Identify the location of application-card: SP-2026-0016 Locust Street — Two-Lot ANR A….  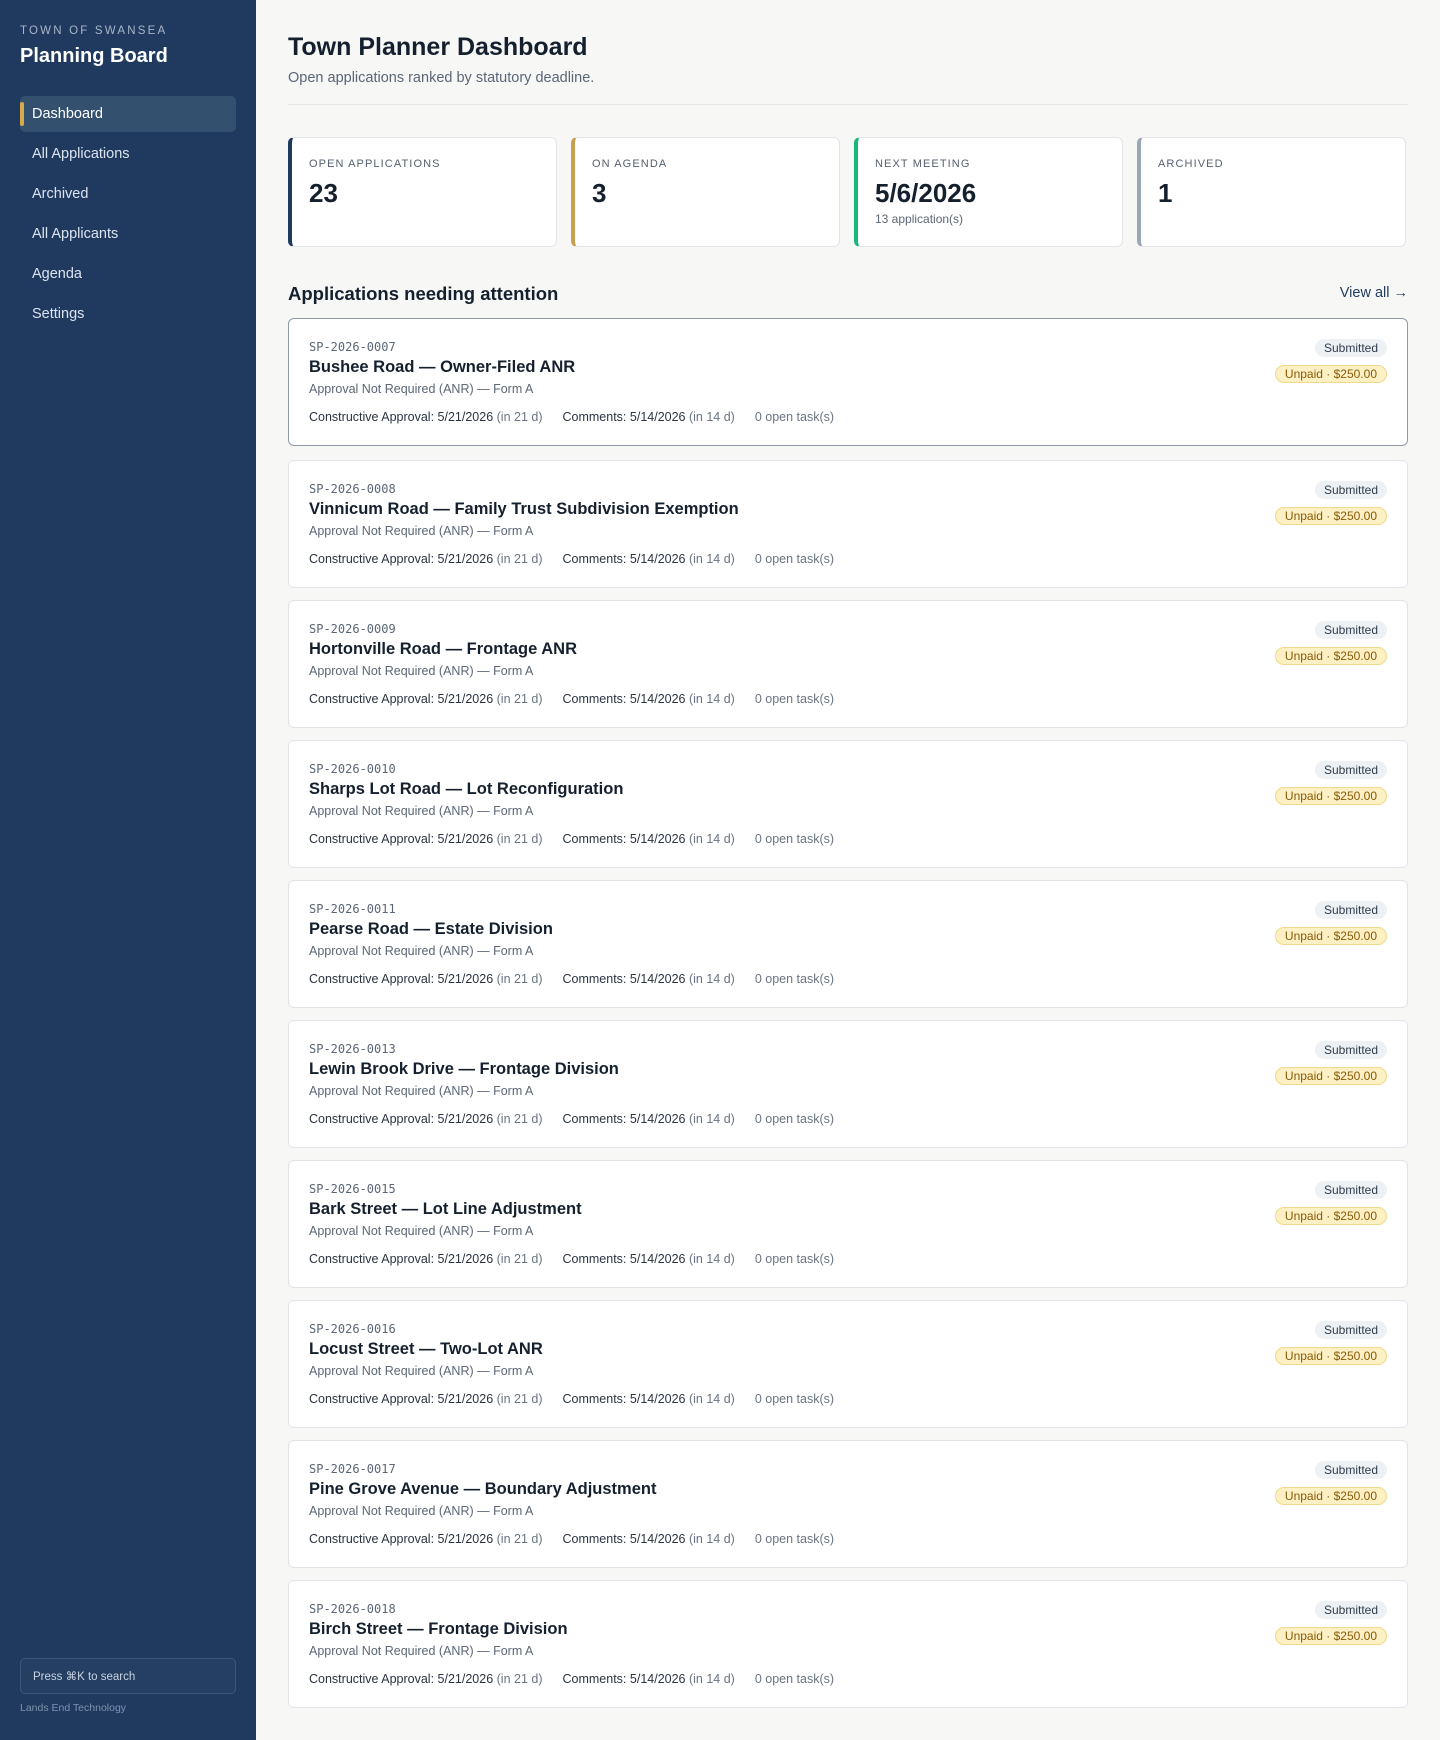
(848, 1364).